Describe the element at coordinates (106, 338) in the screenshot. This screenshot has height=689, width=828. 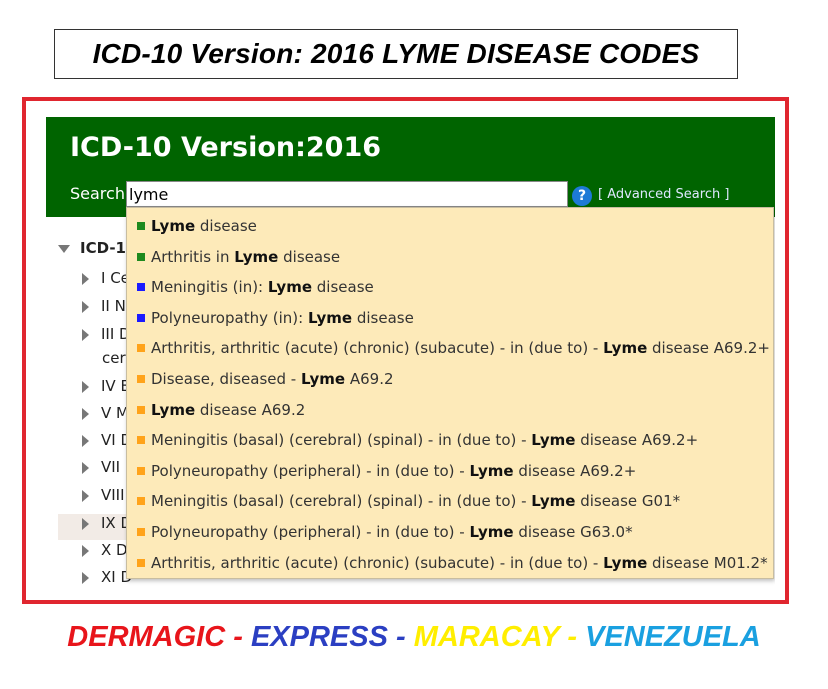
I see `tree-chapter-item: III D` at that location.